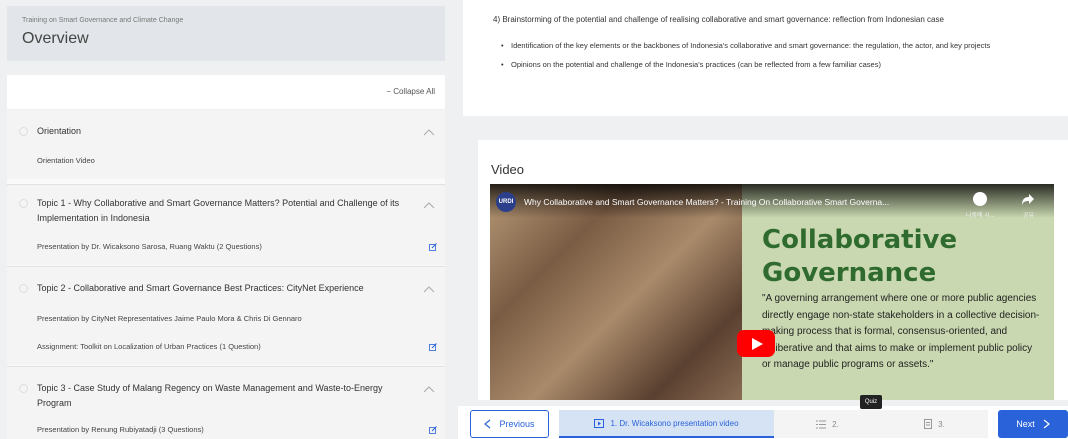 The height and width of the screenshot is (439, 1068). What do you see at coordinates (599, 423) in the screenshot?
I see `video-icon` at bounding box center [599, 423].